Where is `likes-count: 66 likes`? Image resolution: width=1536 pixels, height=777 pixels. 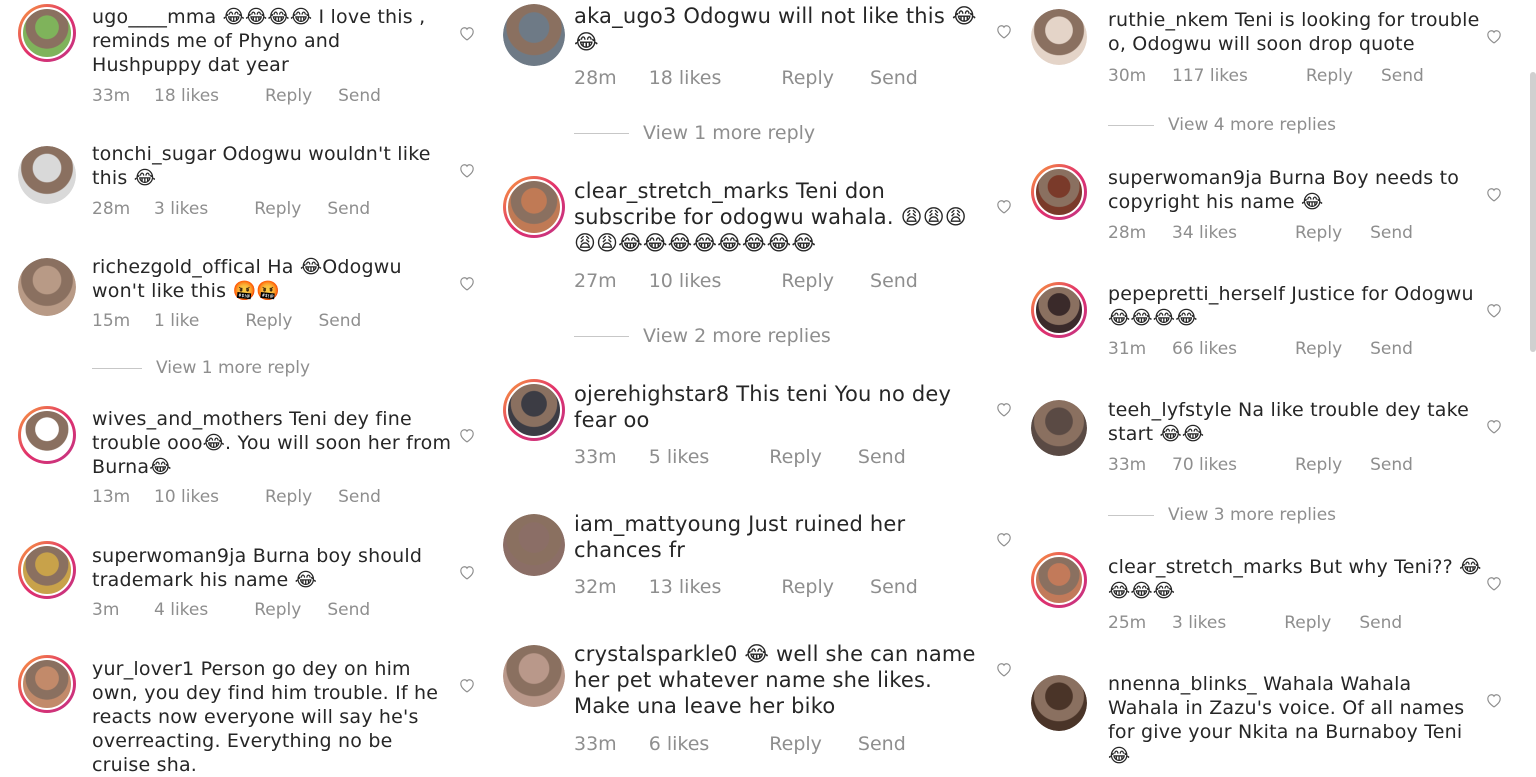
likes-count: 66 likes is located at coordinates (1204, 349).